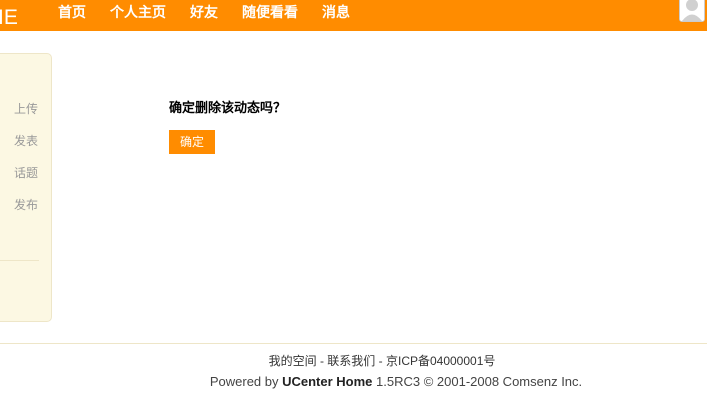 Image resolution: width=707 pixels, height=409 pixels. I want to click on footer-link-my-space: 我的空间, so click(293, 361).